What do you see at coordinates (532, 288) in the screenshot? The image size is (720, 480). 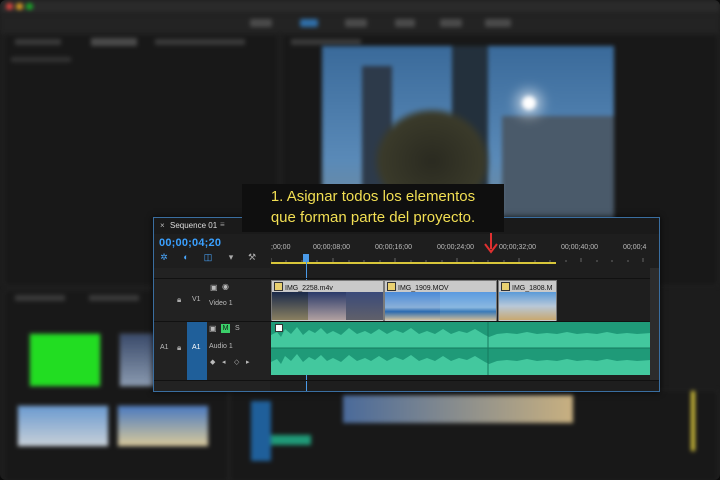 I see `clip-name: IMG_1808.M` at bounding box center [532, 288].